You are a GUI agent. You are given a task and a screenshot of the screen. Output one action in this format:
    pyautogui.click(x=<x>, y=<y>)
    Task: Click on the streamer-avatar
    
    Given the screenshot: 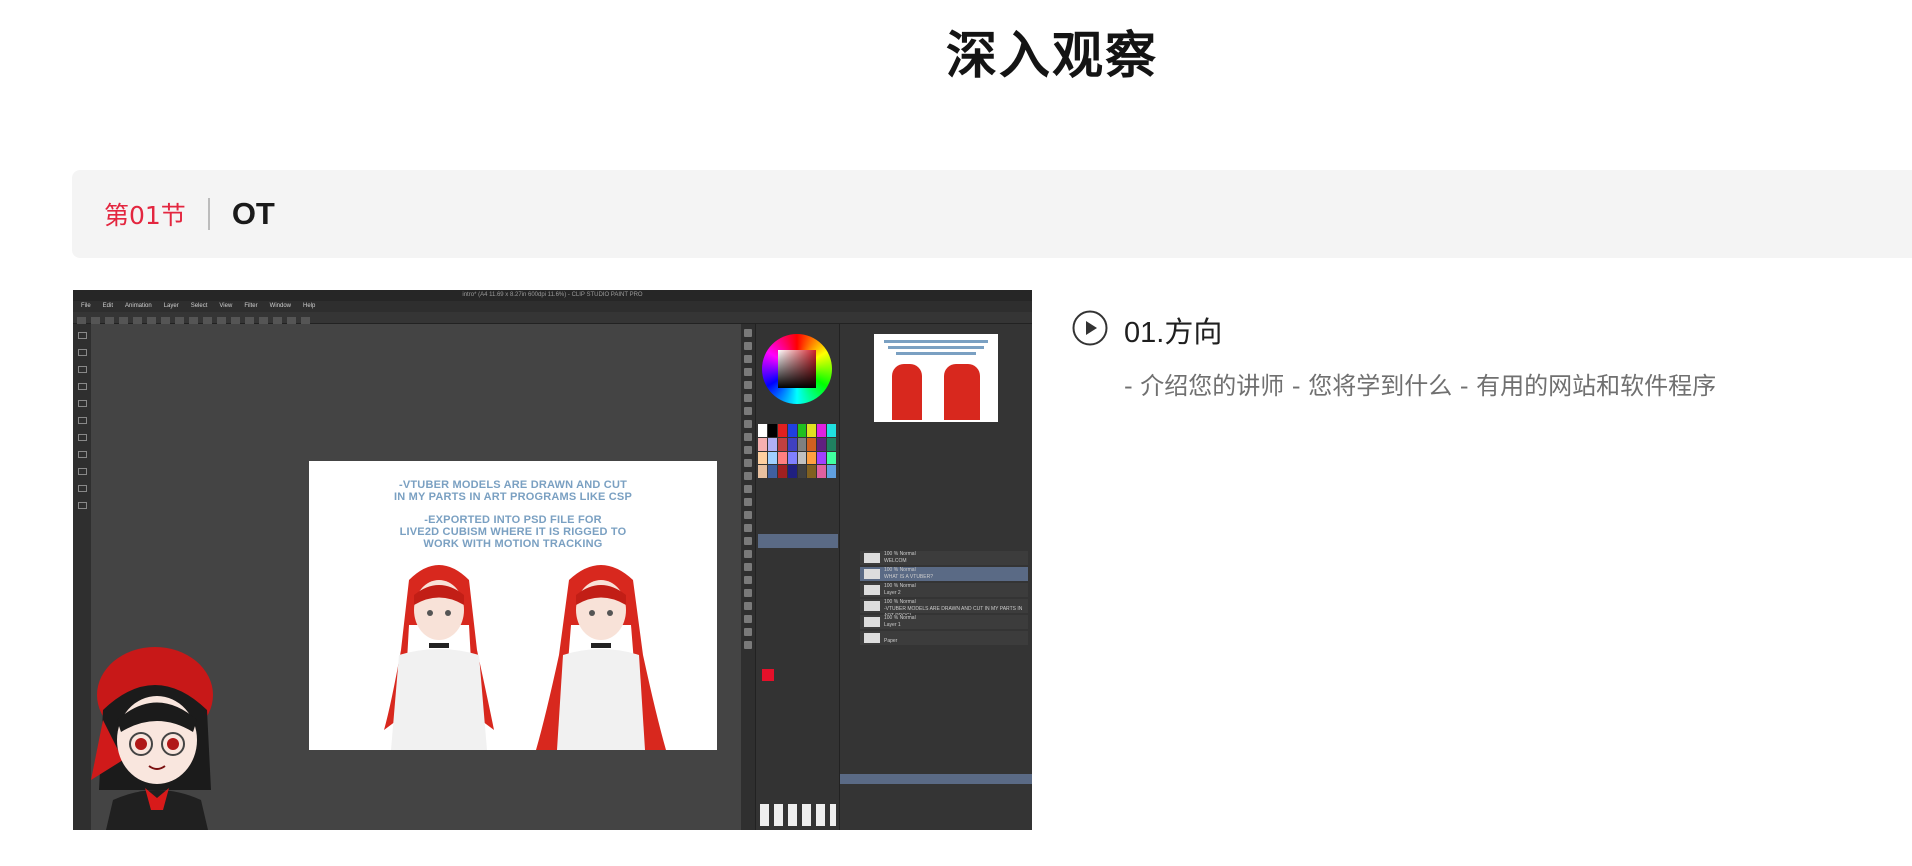 What is the action you would take?
    pyautogui.click(x=152, y=738)
    